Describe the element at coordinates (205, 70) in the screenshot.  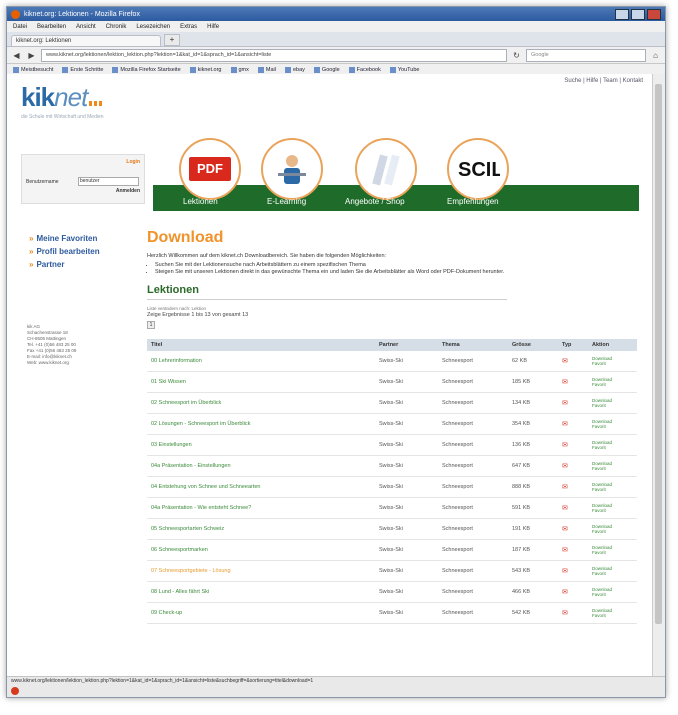
I see `bookmark-item: kiknet.org` at that location.